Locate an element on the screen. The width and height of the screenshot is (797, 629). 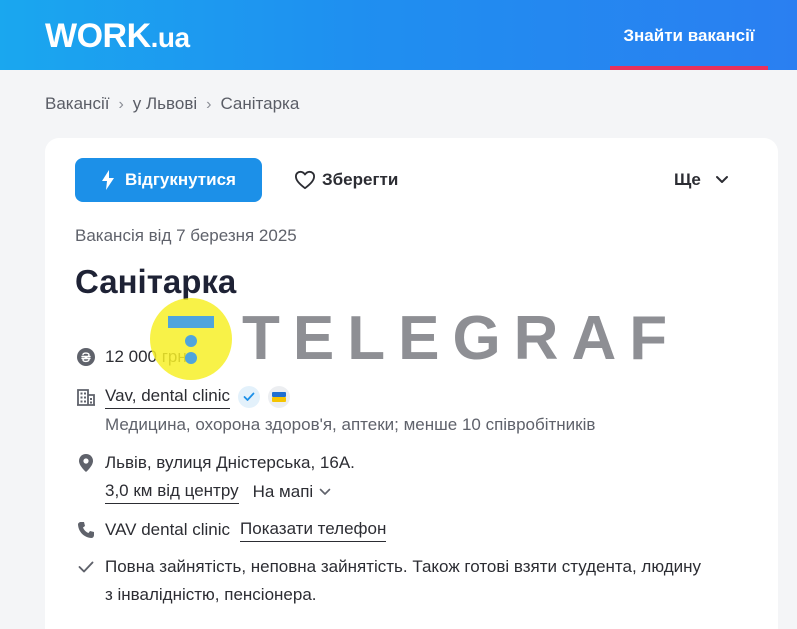
hryvnia-icon is located at coordinates (86, 357).